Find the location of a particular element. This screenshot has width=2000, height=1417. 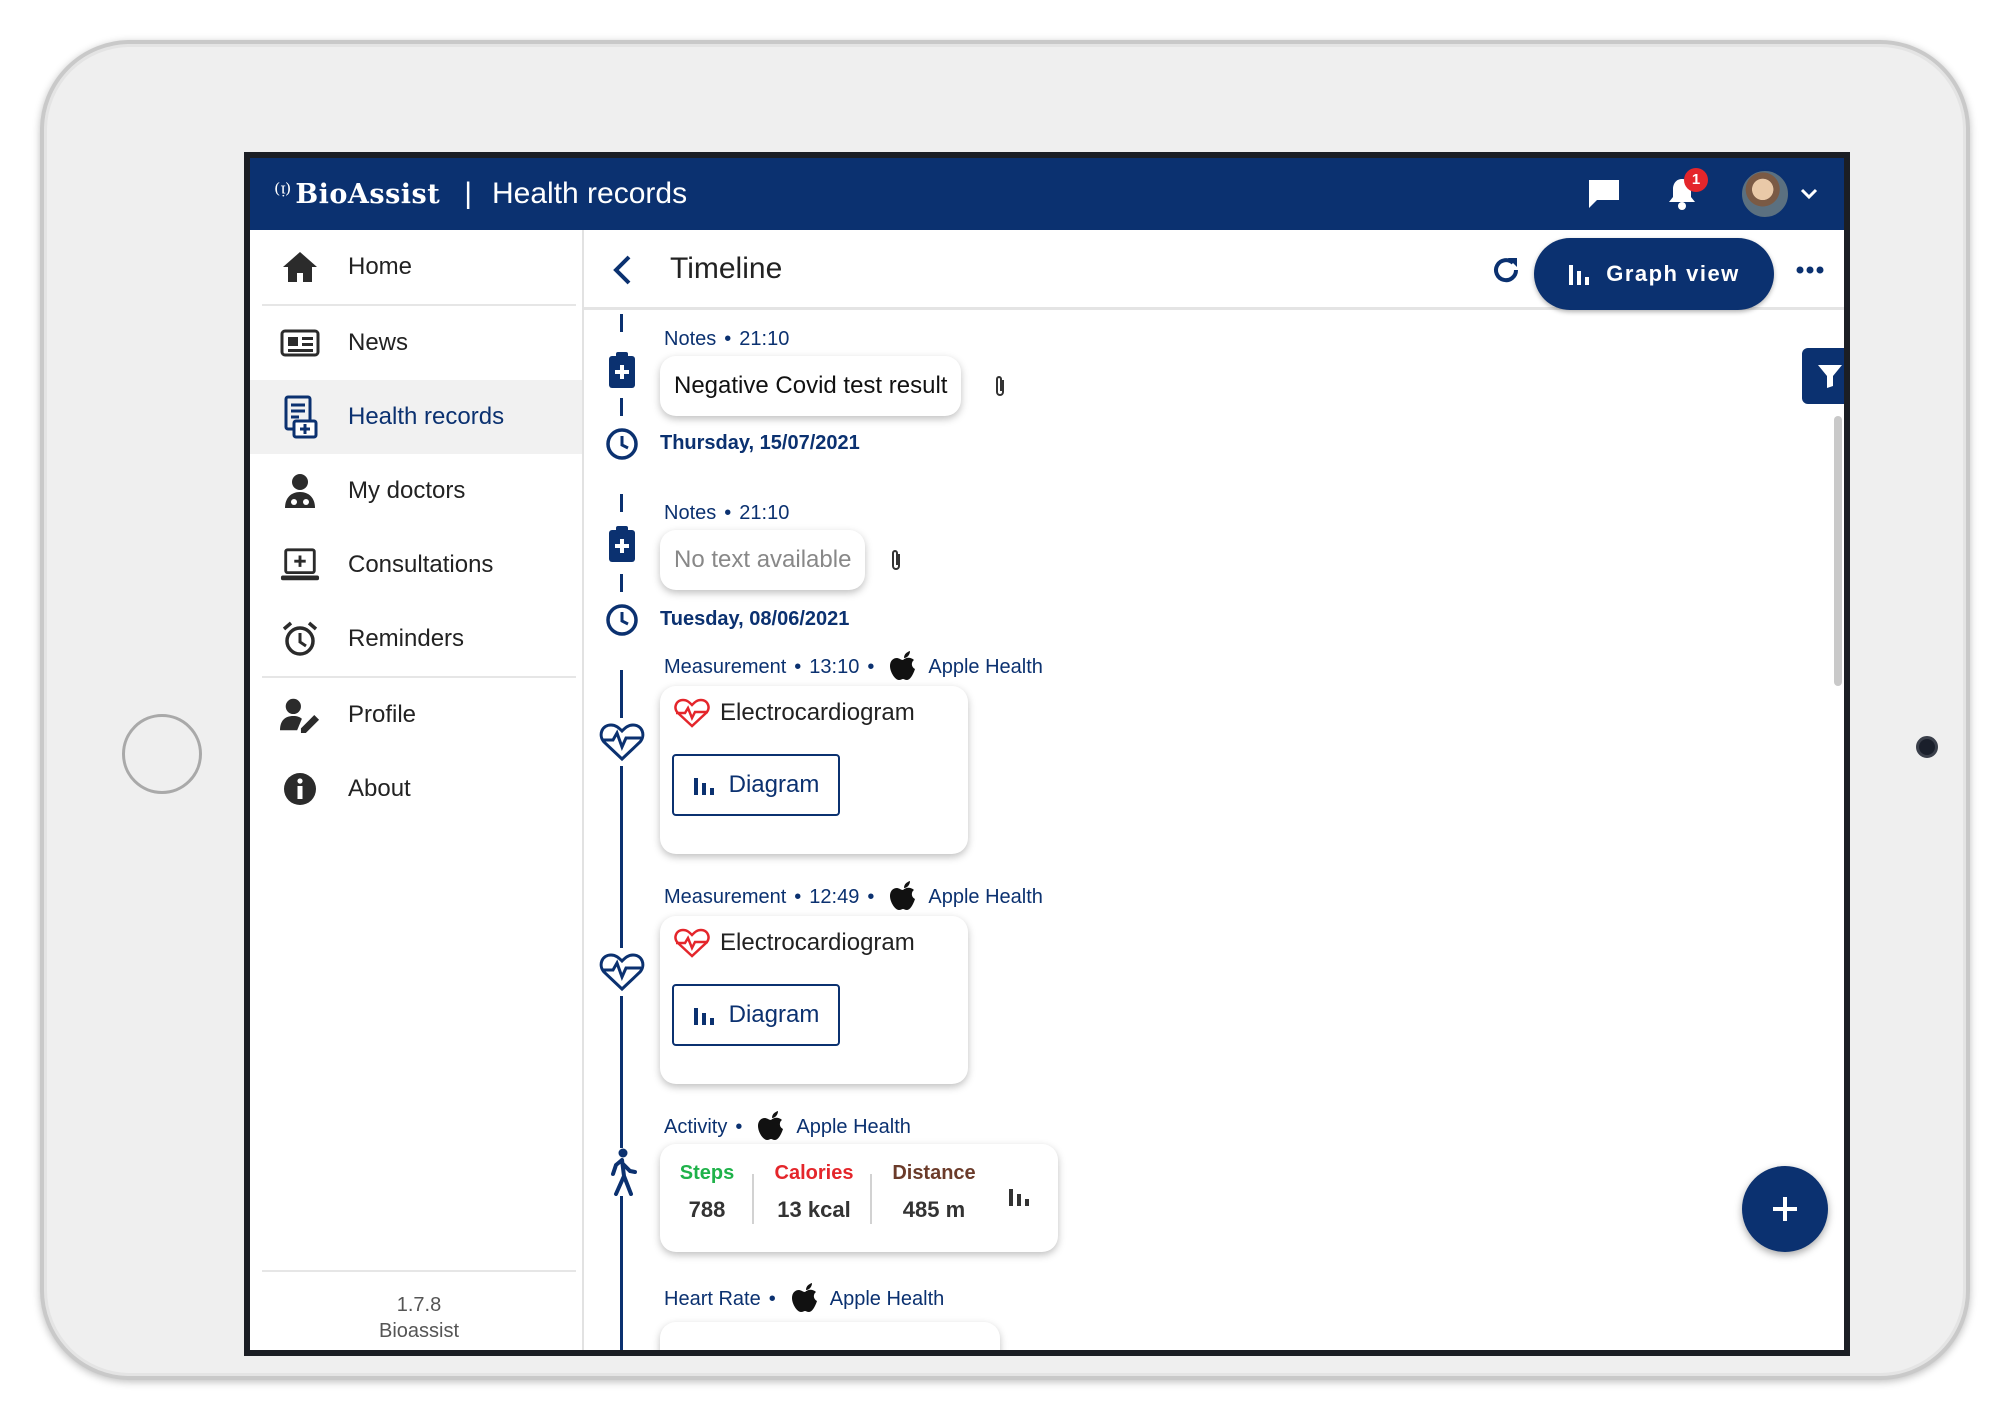

info-icon is located at coordinates (300, 789).